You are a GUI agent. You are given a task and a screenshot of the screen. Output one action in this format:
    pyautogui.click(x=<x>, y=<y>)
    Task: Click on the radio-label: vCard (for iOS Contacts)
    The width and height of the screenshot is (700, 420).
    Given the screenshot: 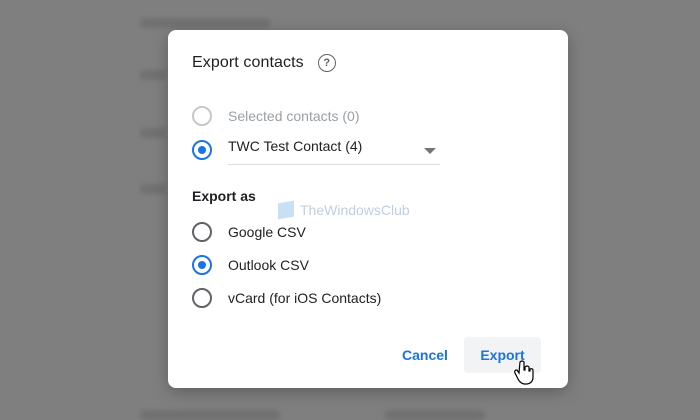 What is the action you would take?
    pyautogui.click(x=305, y=298)
    